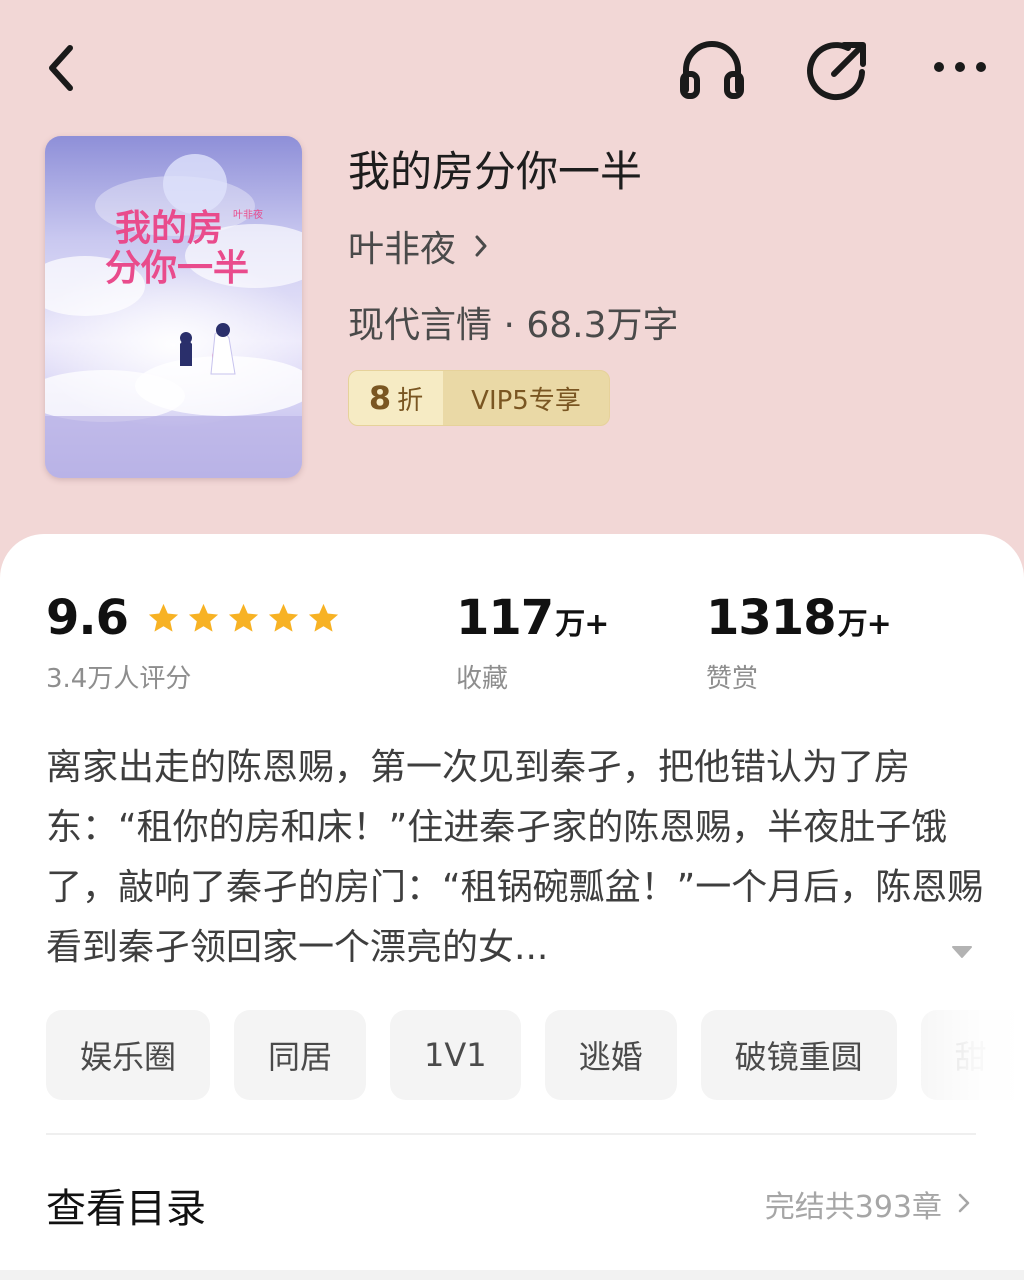  I want to click on share-icon, so click(837, 70).